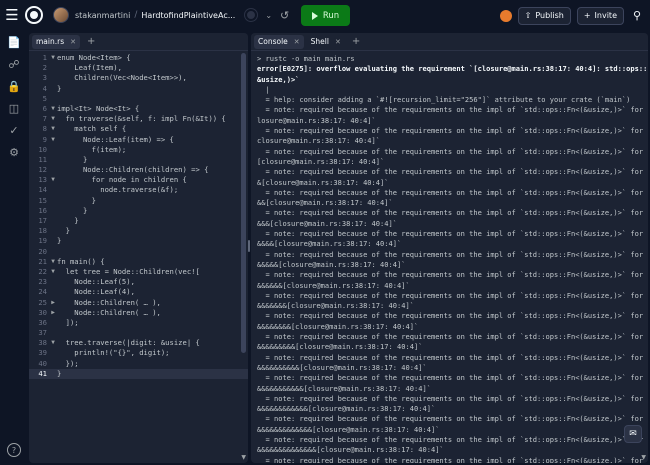  Describe the element at coordinates (138, 221) in the screenshot. I see `code-line: 17 }` at that location.